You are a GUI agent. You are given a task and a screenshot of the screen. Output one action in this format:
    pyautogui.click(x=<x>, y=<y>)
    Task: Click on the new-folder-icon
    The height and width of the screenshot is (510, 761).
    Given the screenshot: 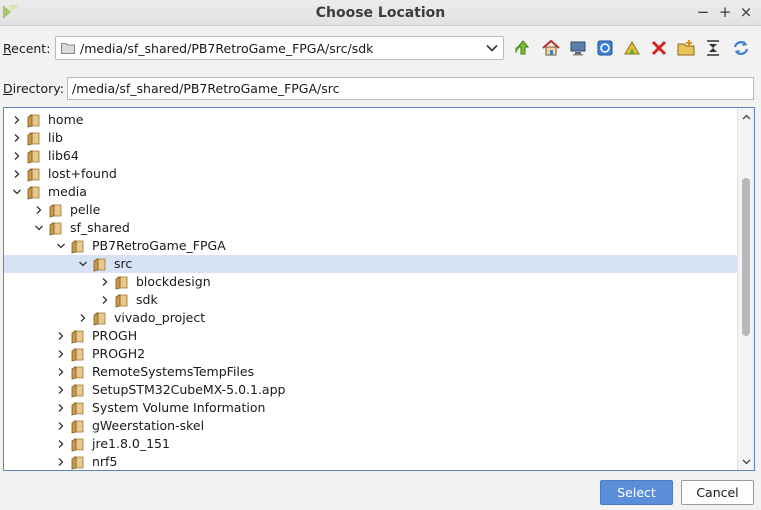 What is the action you would take?
    pyautogui.click(x=686, y=48)
    